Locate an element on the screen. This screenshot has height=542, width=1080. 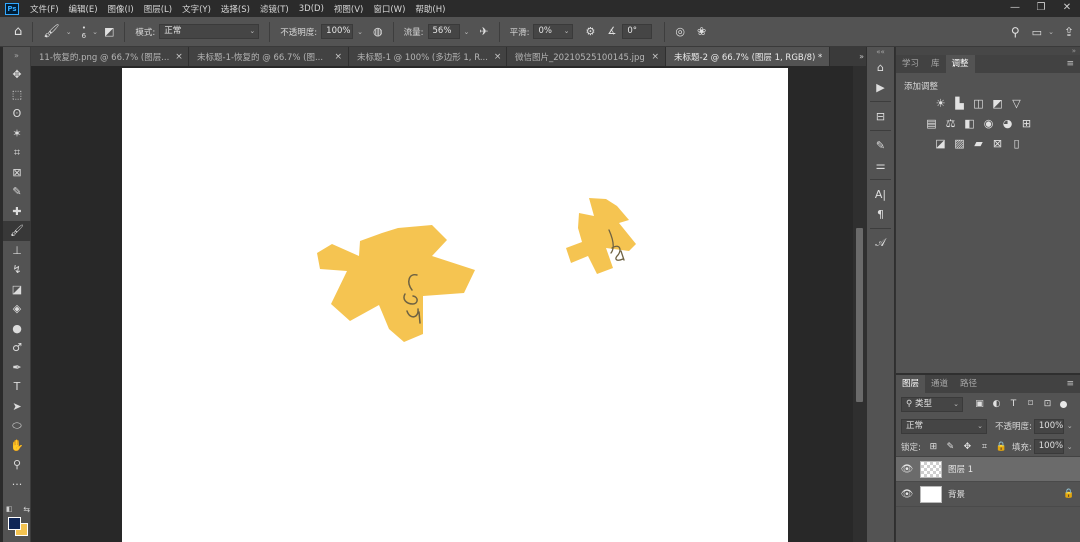
dodge-tool-icon: ♂ is located at coordinates (17, 348).